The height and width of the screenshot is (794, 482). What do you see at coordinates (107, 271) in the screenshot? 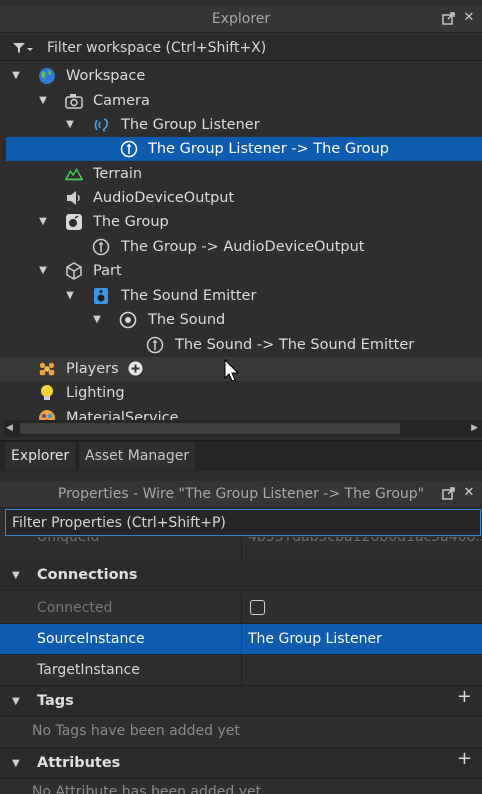
I see `tree-label: Part` at bounding box center [107, 271].